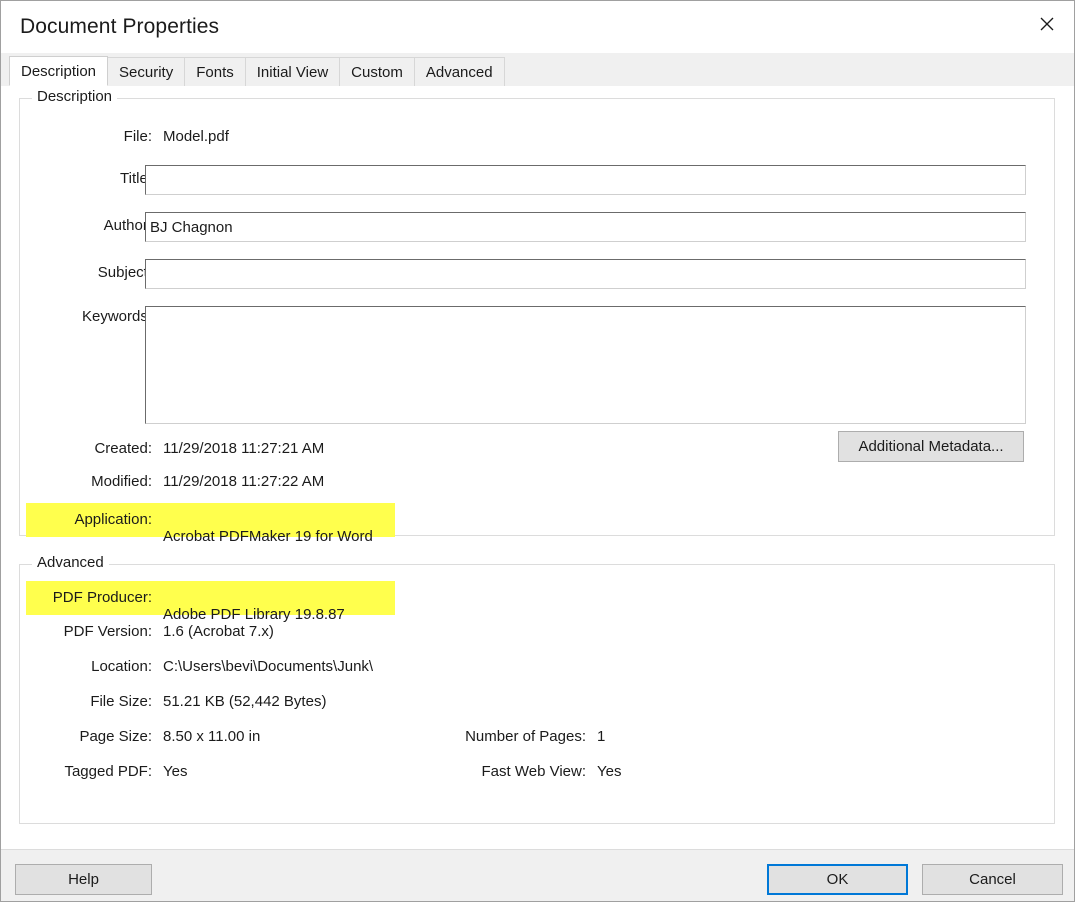  Describe the element at coordinates (534, 771) in the screenshot. I see `fast-web-view-label: Fast Web View:` at that location.